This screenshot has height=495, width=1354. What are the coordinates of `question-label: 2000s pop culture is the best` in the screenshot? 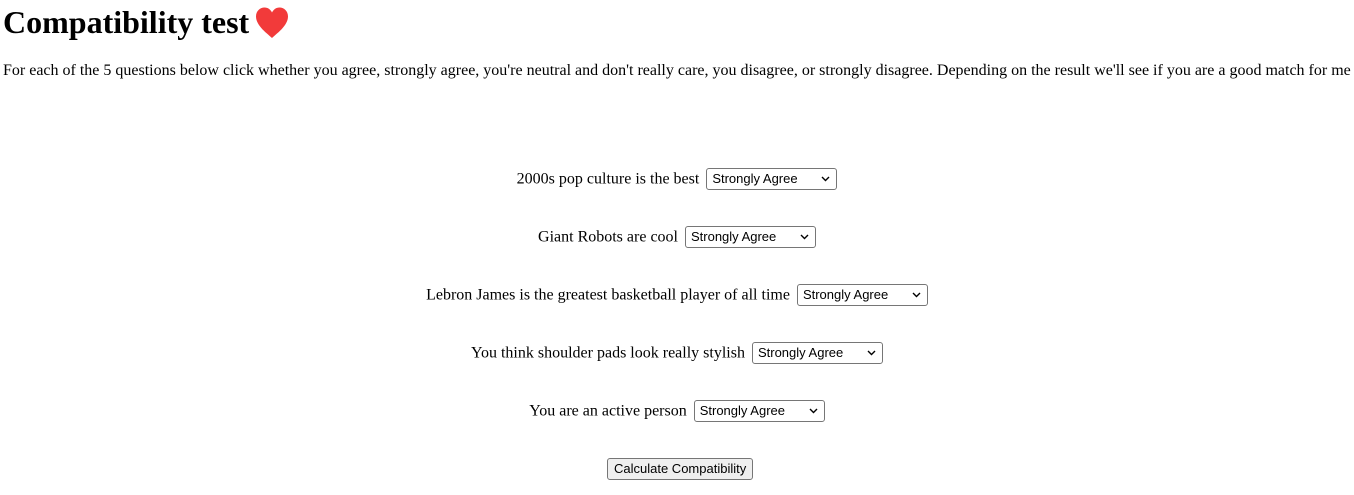 It's located at (608, 179).